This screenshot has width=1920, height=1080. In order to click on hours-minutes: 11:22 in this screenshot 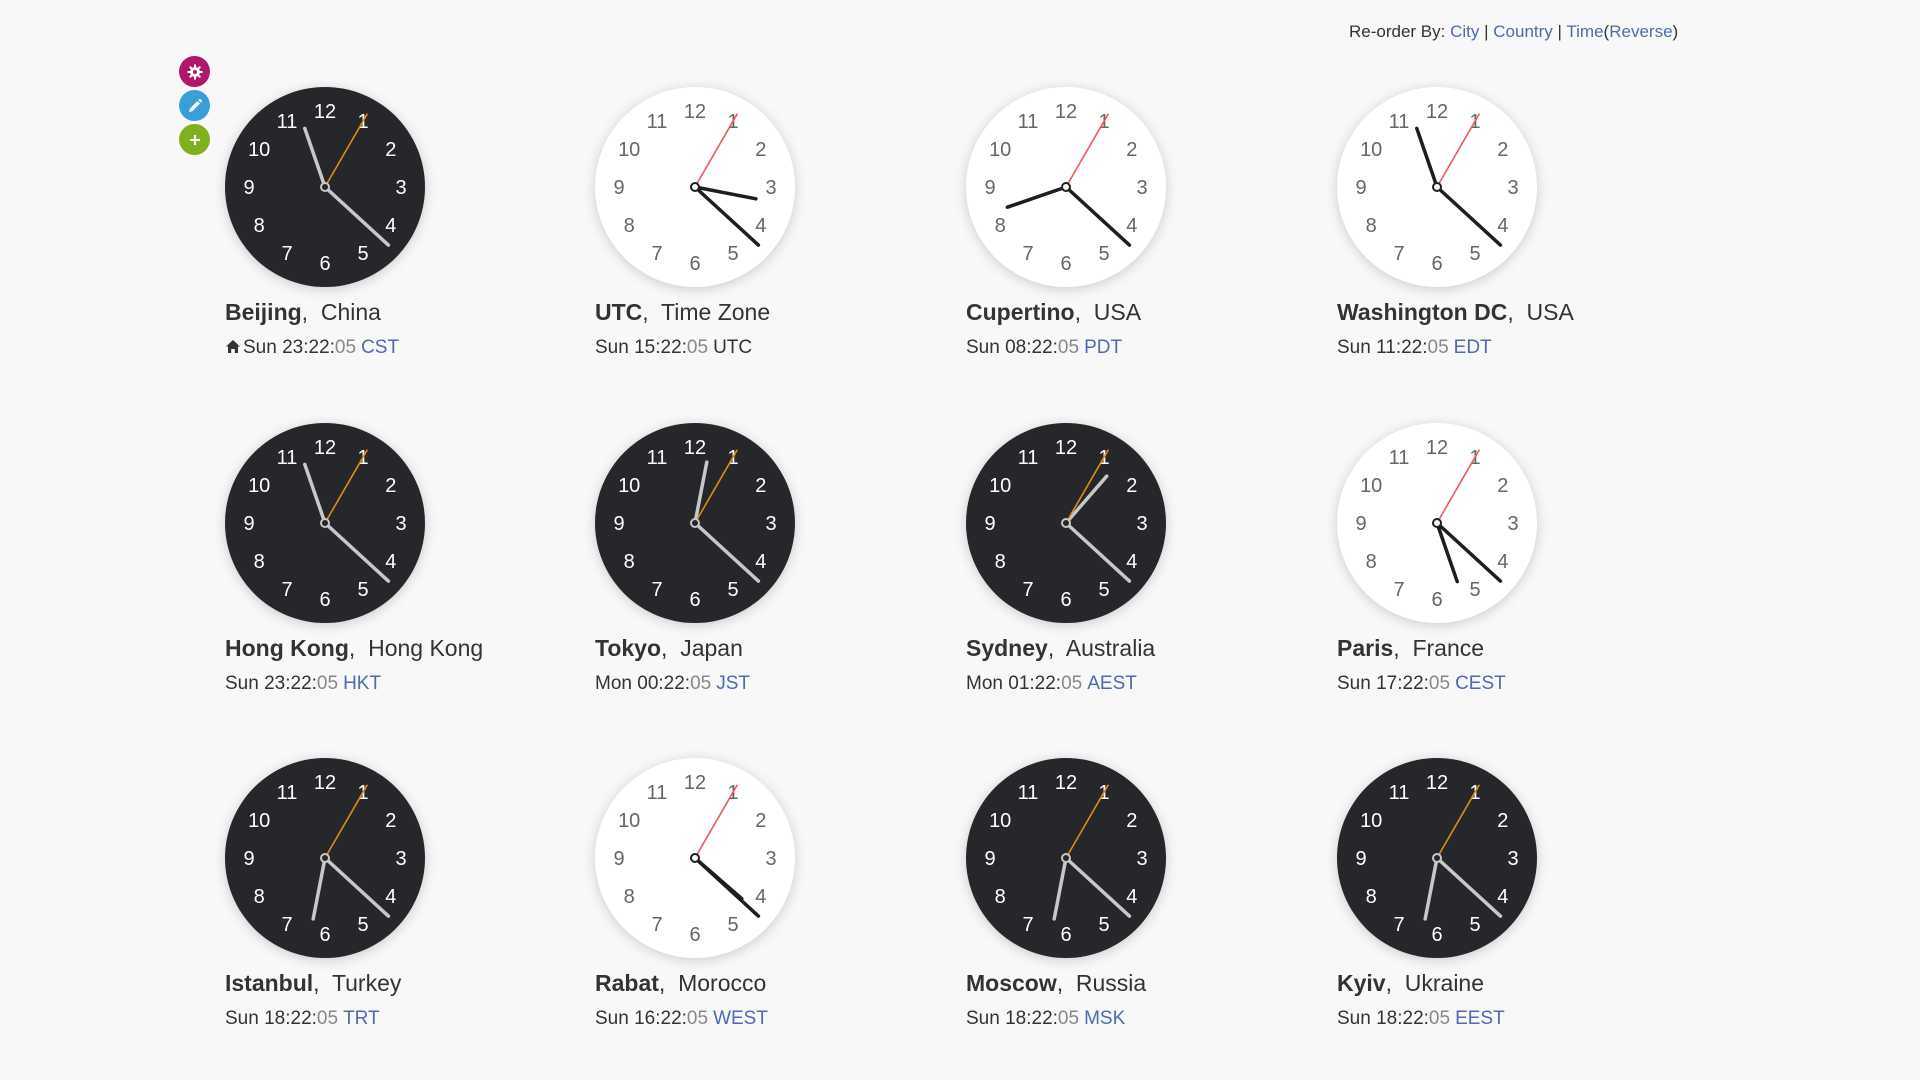, I will do `click(1399, 347)`.